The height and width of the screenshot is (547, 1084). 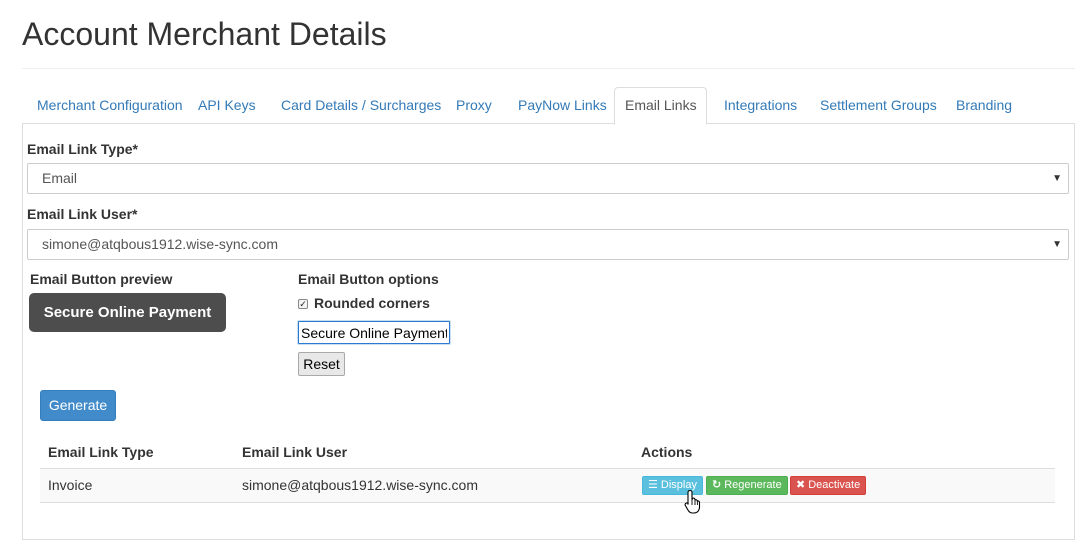 What do you see at coordinates (984, 105) in the screenshot?
I see `tab-branding: Branding` at bounding box center [984, 105].